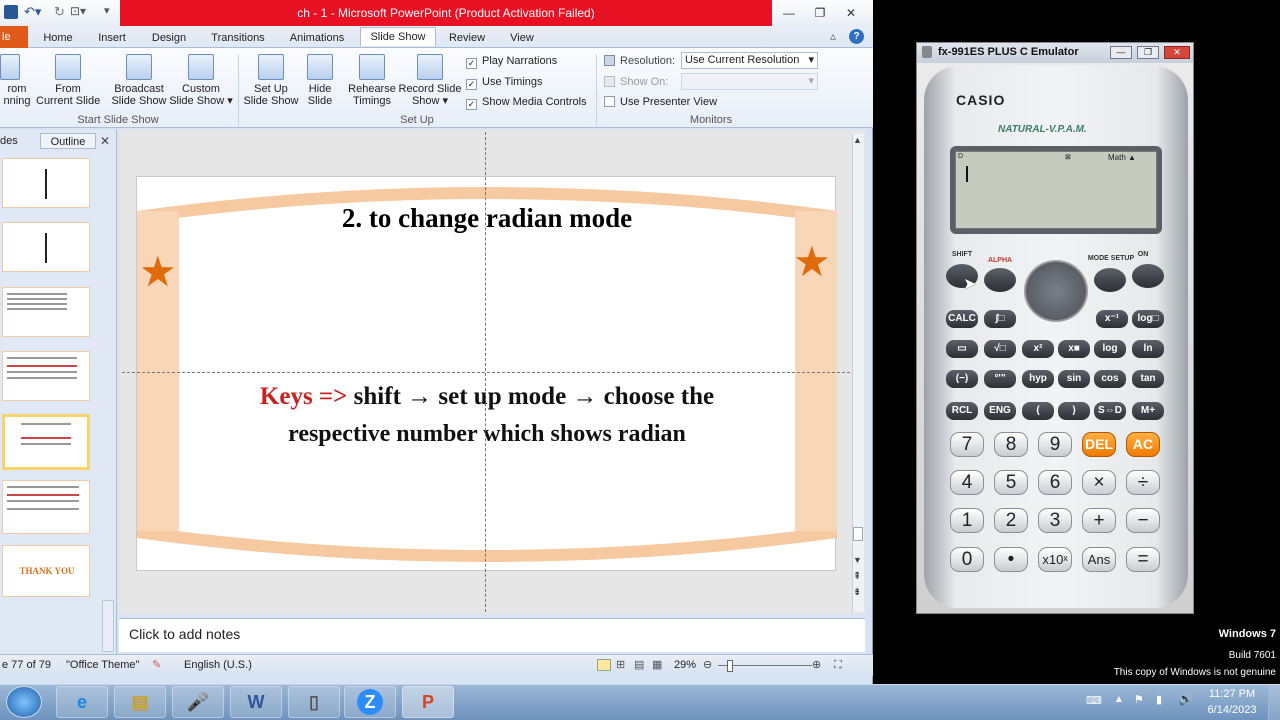  Describe the element at coordinates (271, 80) in the screenshot. I see `set-up-slide-show-button: Set Up Slide Show` at that location.